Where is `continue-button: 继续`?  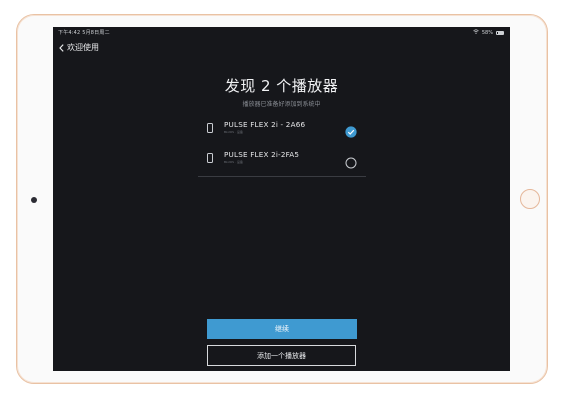 continue-button: 继续 is located at coordinates (282, 329).